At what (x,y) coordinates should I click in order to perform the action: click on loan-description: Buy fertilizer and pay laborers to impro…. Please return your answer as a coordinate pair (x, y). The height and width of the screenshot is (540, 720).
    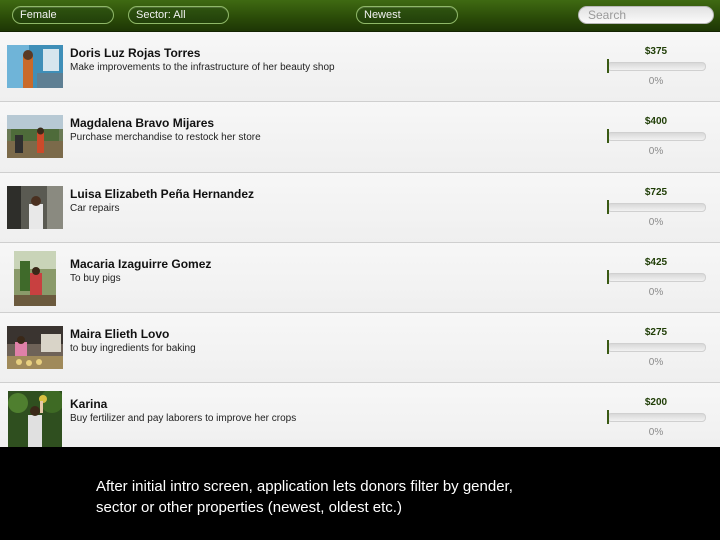
    Looking at the image, I should click on (183, 419).